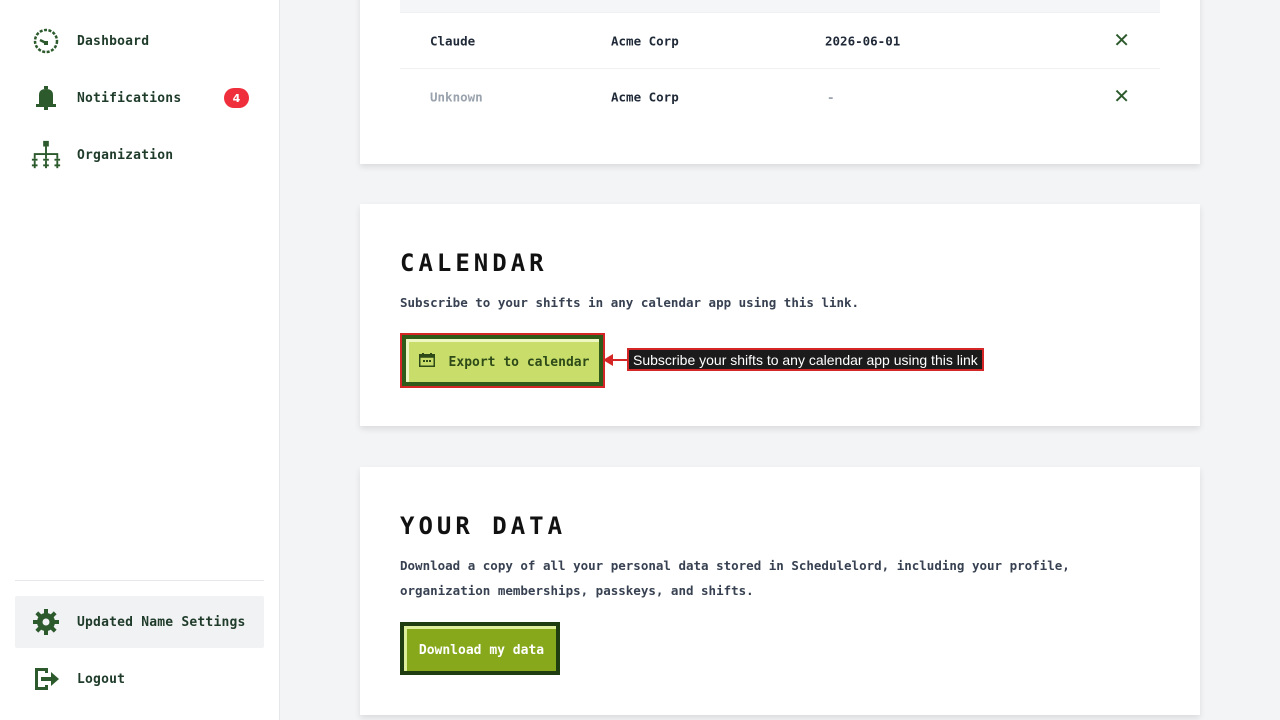 The width and height of the screenshot is (1280, 720). Describe the element at coordinates (46, 98) in the screenshot. I see `bell-icon` at that location.